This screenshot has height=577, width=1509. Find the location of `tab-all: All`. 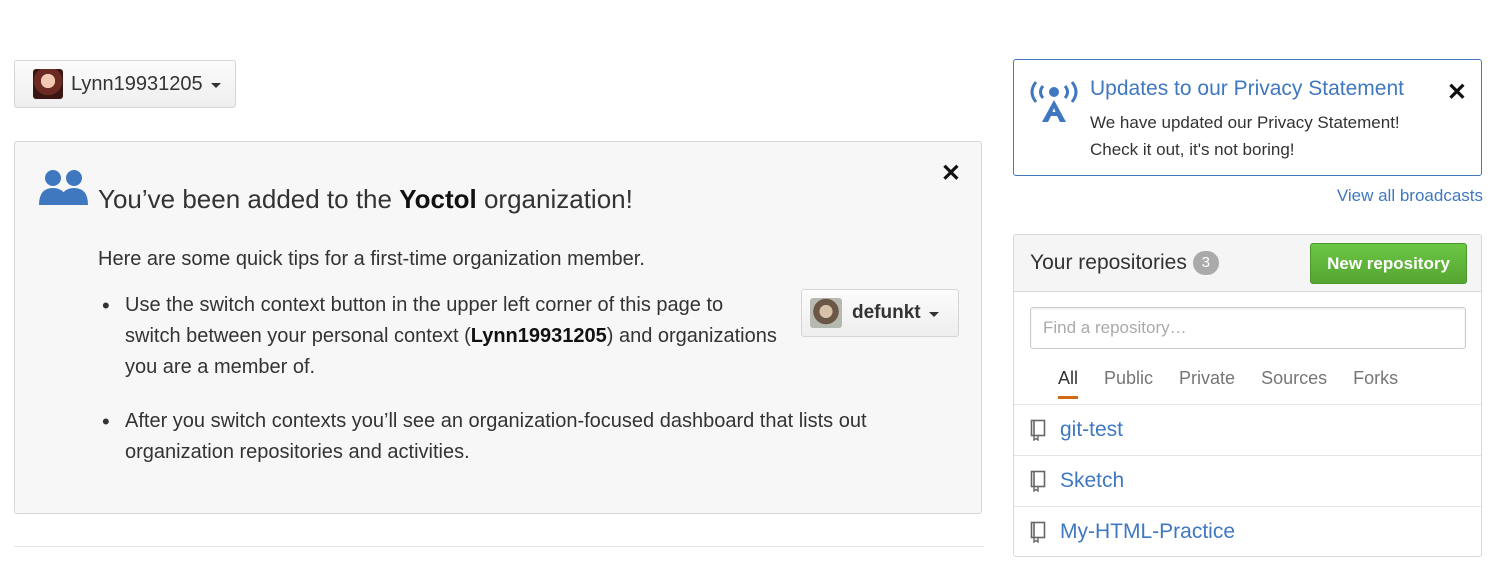

tab-all: All is located at coordinates (1068, 383).